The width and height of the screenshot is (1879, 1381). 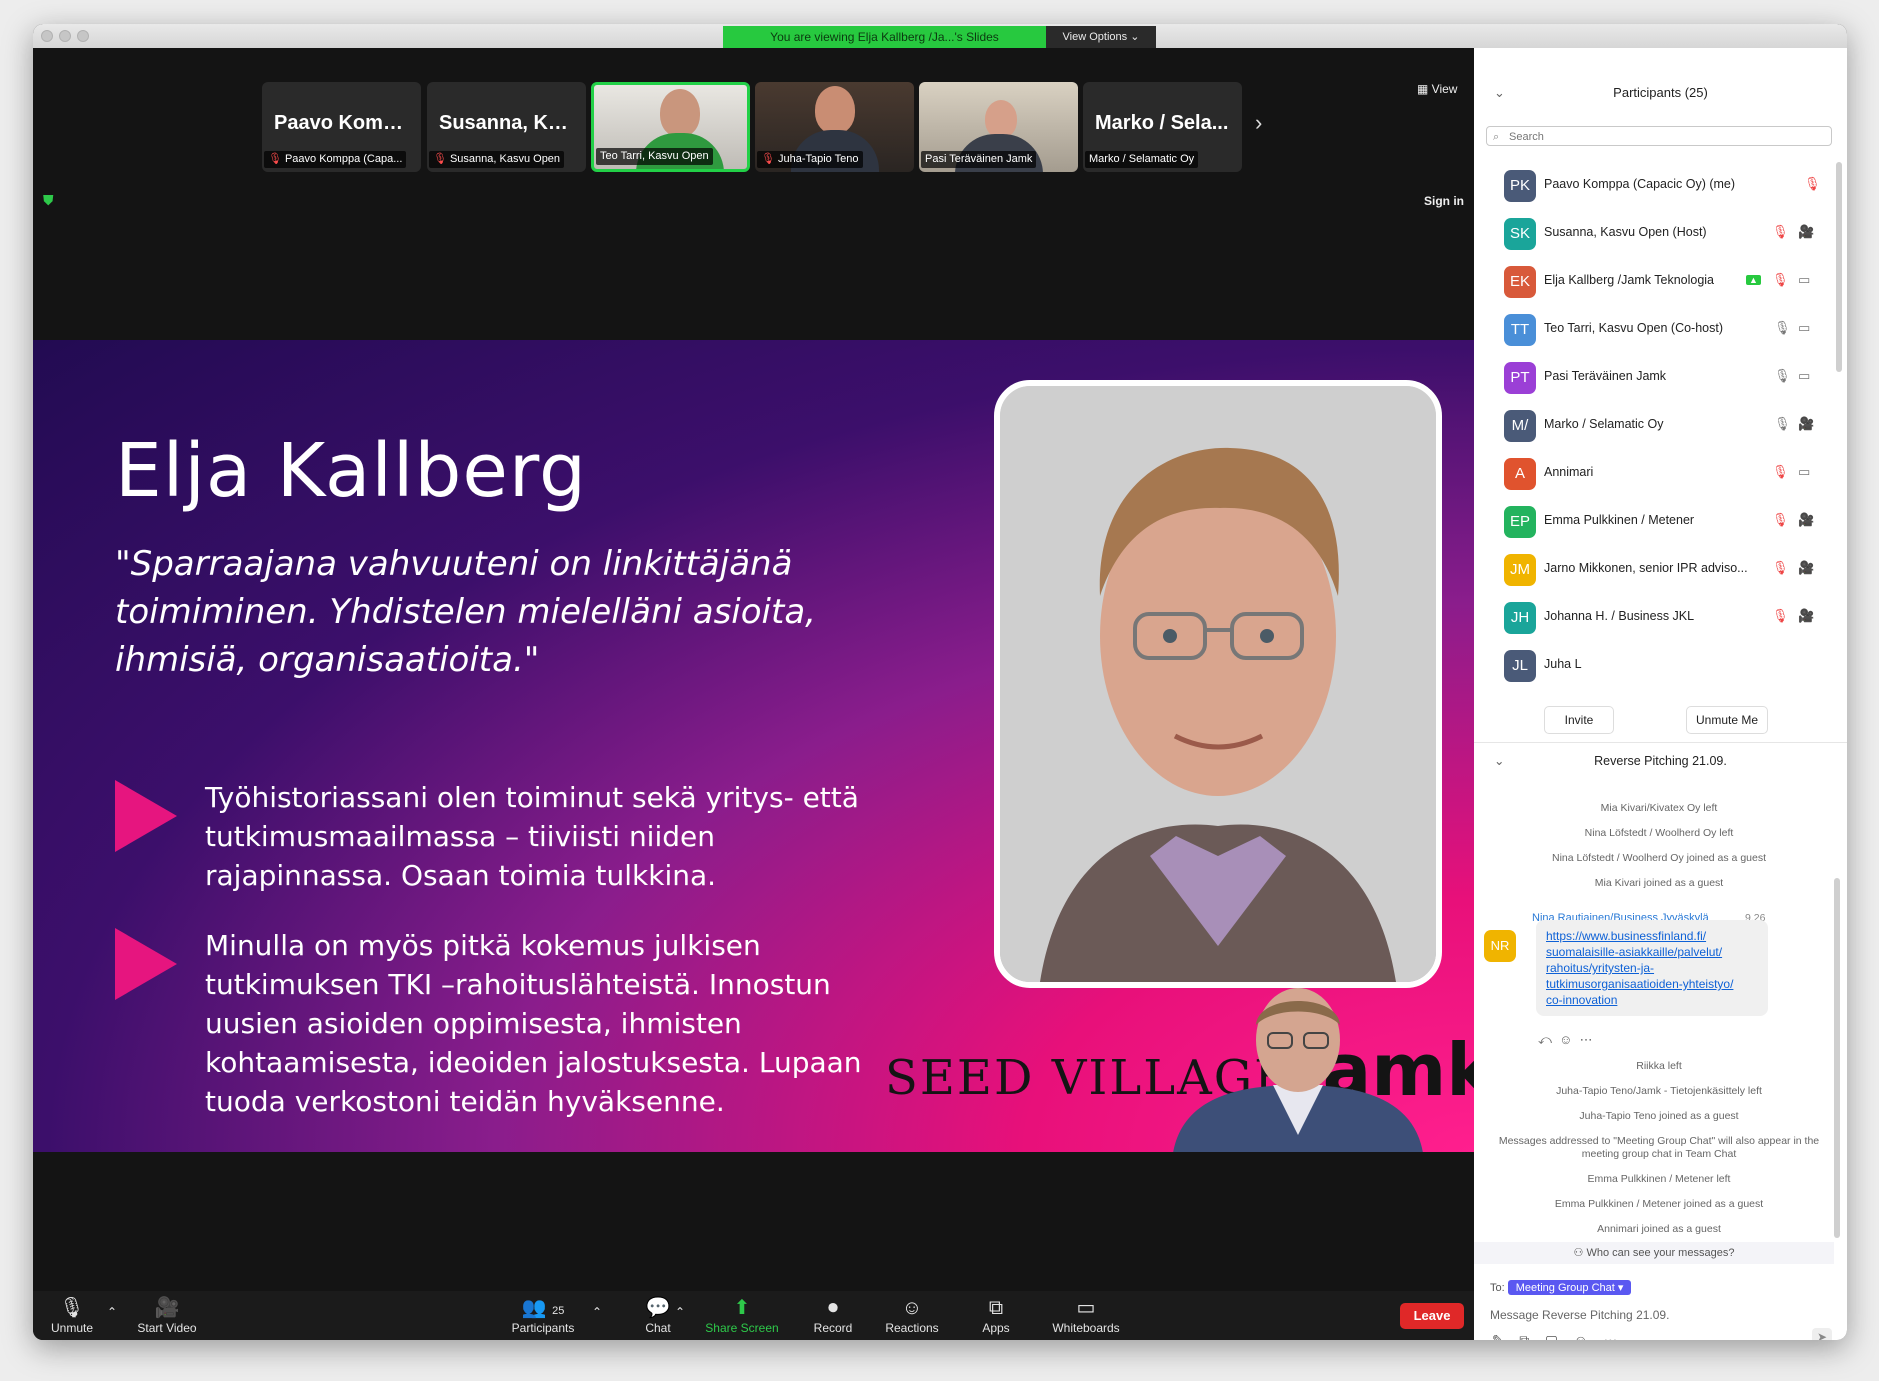 What do you see at coordinates (1652, 984) in the screenshot?
I see `chat-link-line: tutkimusorganisaatioiden-yhteistyo/` at bounding box center [1652, 984].